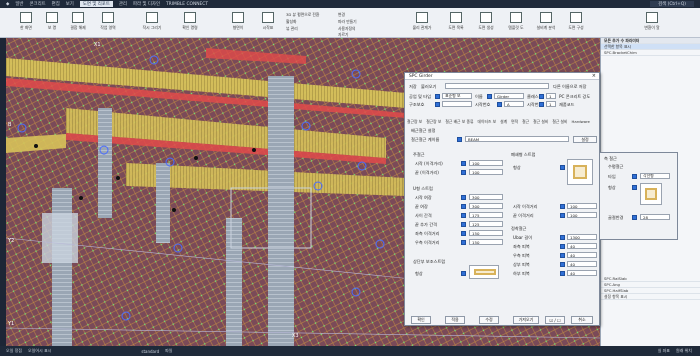 This screenshot has width=700, height=356. What do you see at coordinates (152, 23) in the screenshot?
I see `ribbon-button-5: 작시 그리기` at bounding box center [152, 23].